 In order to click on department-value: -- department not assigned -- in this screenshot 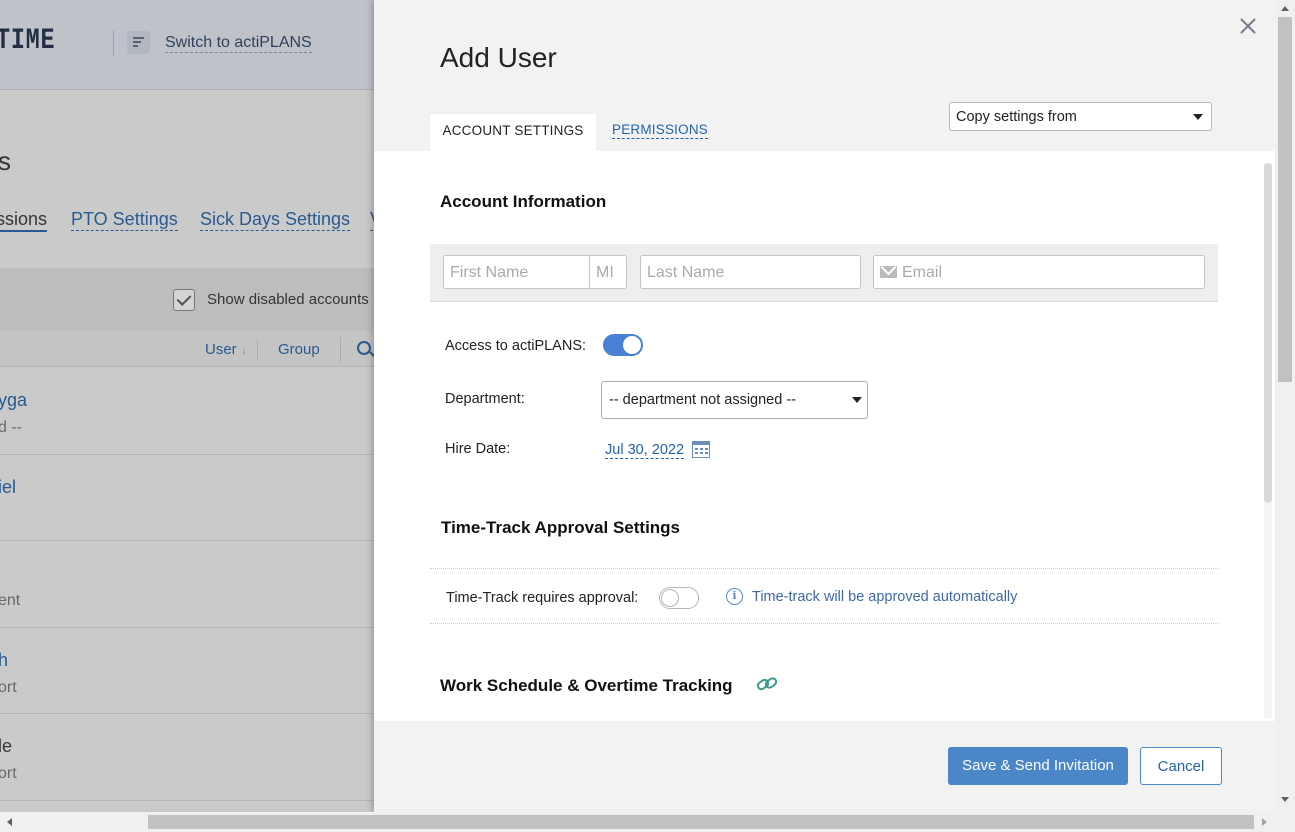, I will do `click(702, 400)`.